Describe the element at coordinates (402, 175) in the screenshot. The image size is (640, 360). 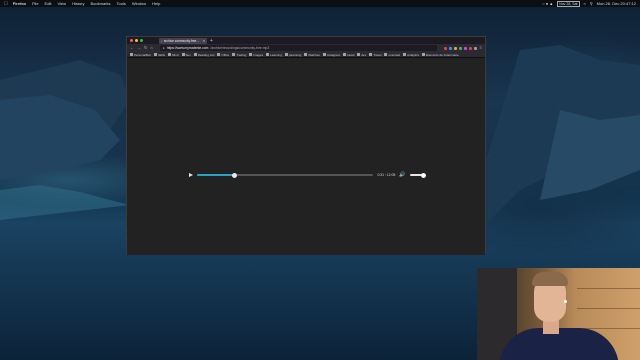
I see `speaker-icon: 🔊` at that location.